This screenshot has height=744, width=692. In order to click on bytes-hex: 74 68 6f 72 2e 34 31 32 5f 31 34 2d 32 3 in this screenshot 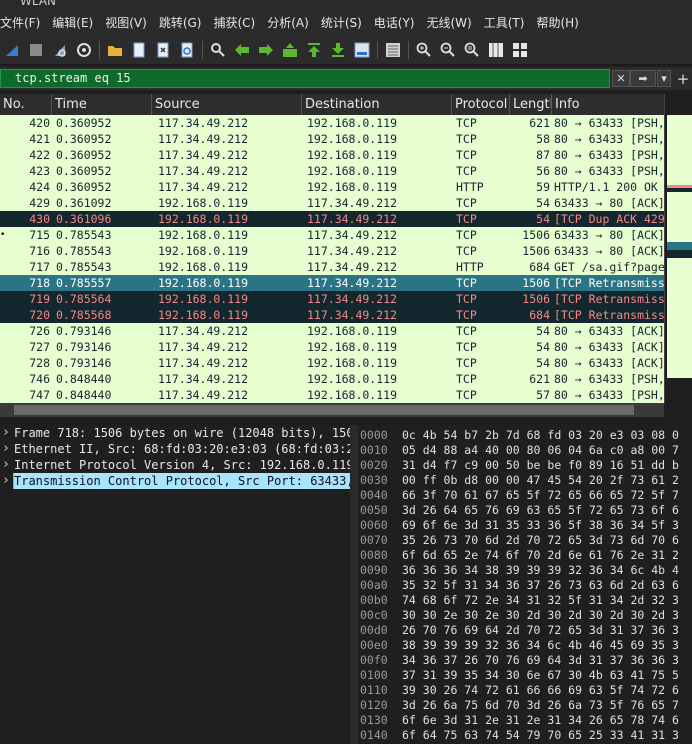, I will do `click(540, 600)`.